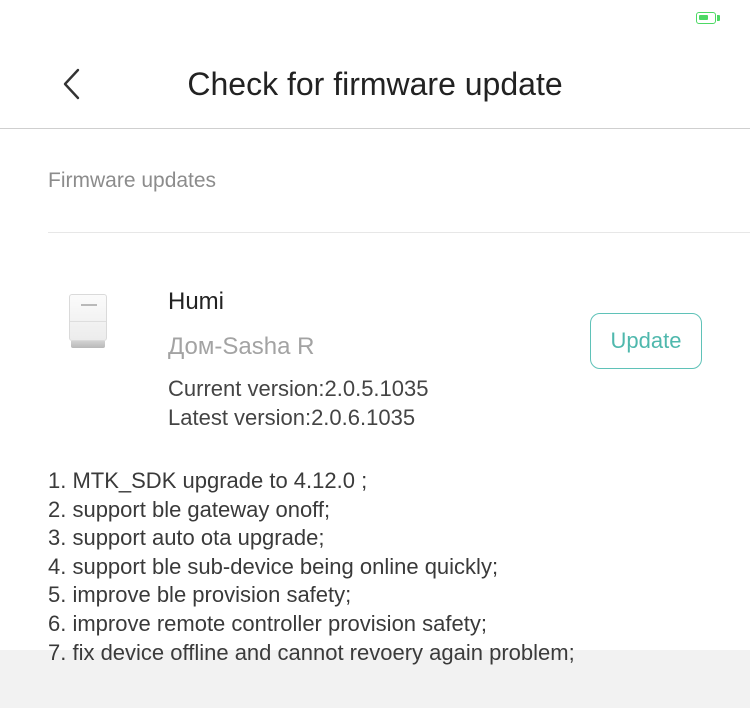  I want to click on battery-level, so click(703, 17).